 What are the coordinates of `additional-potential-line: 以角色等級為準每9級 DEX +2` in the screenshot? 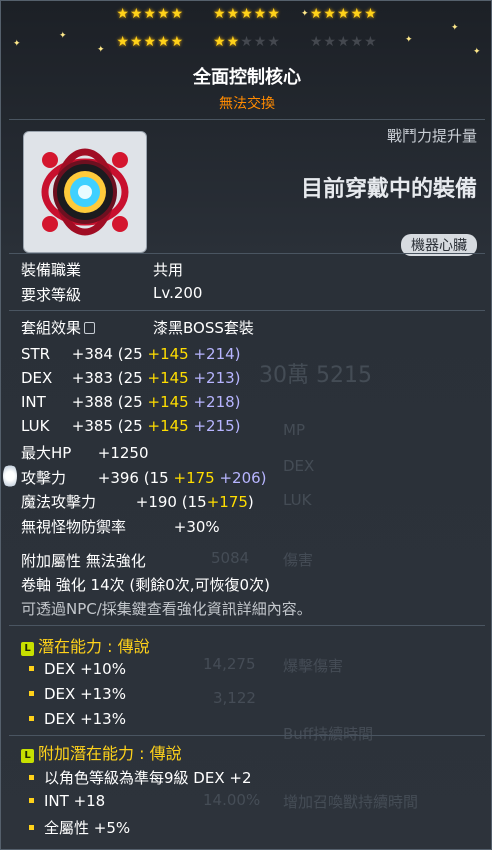 It's located at (140, 777).